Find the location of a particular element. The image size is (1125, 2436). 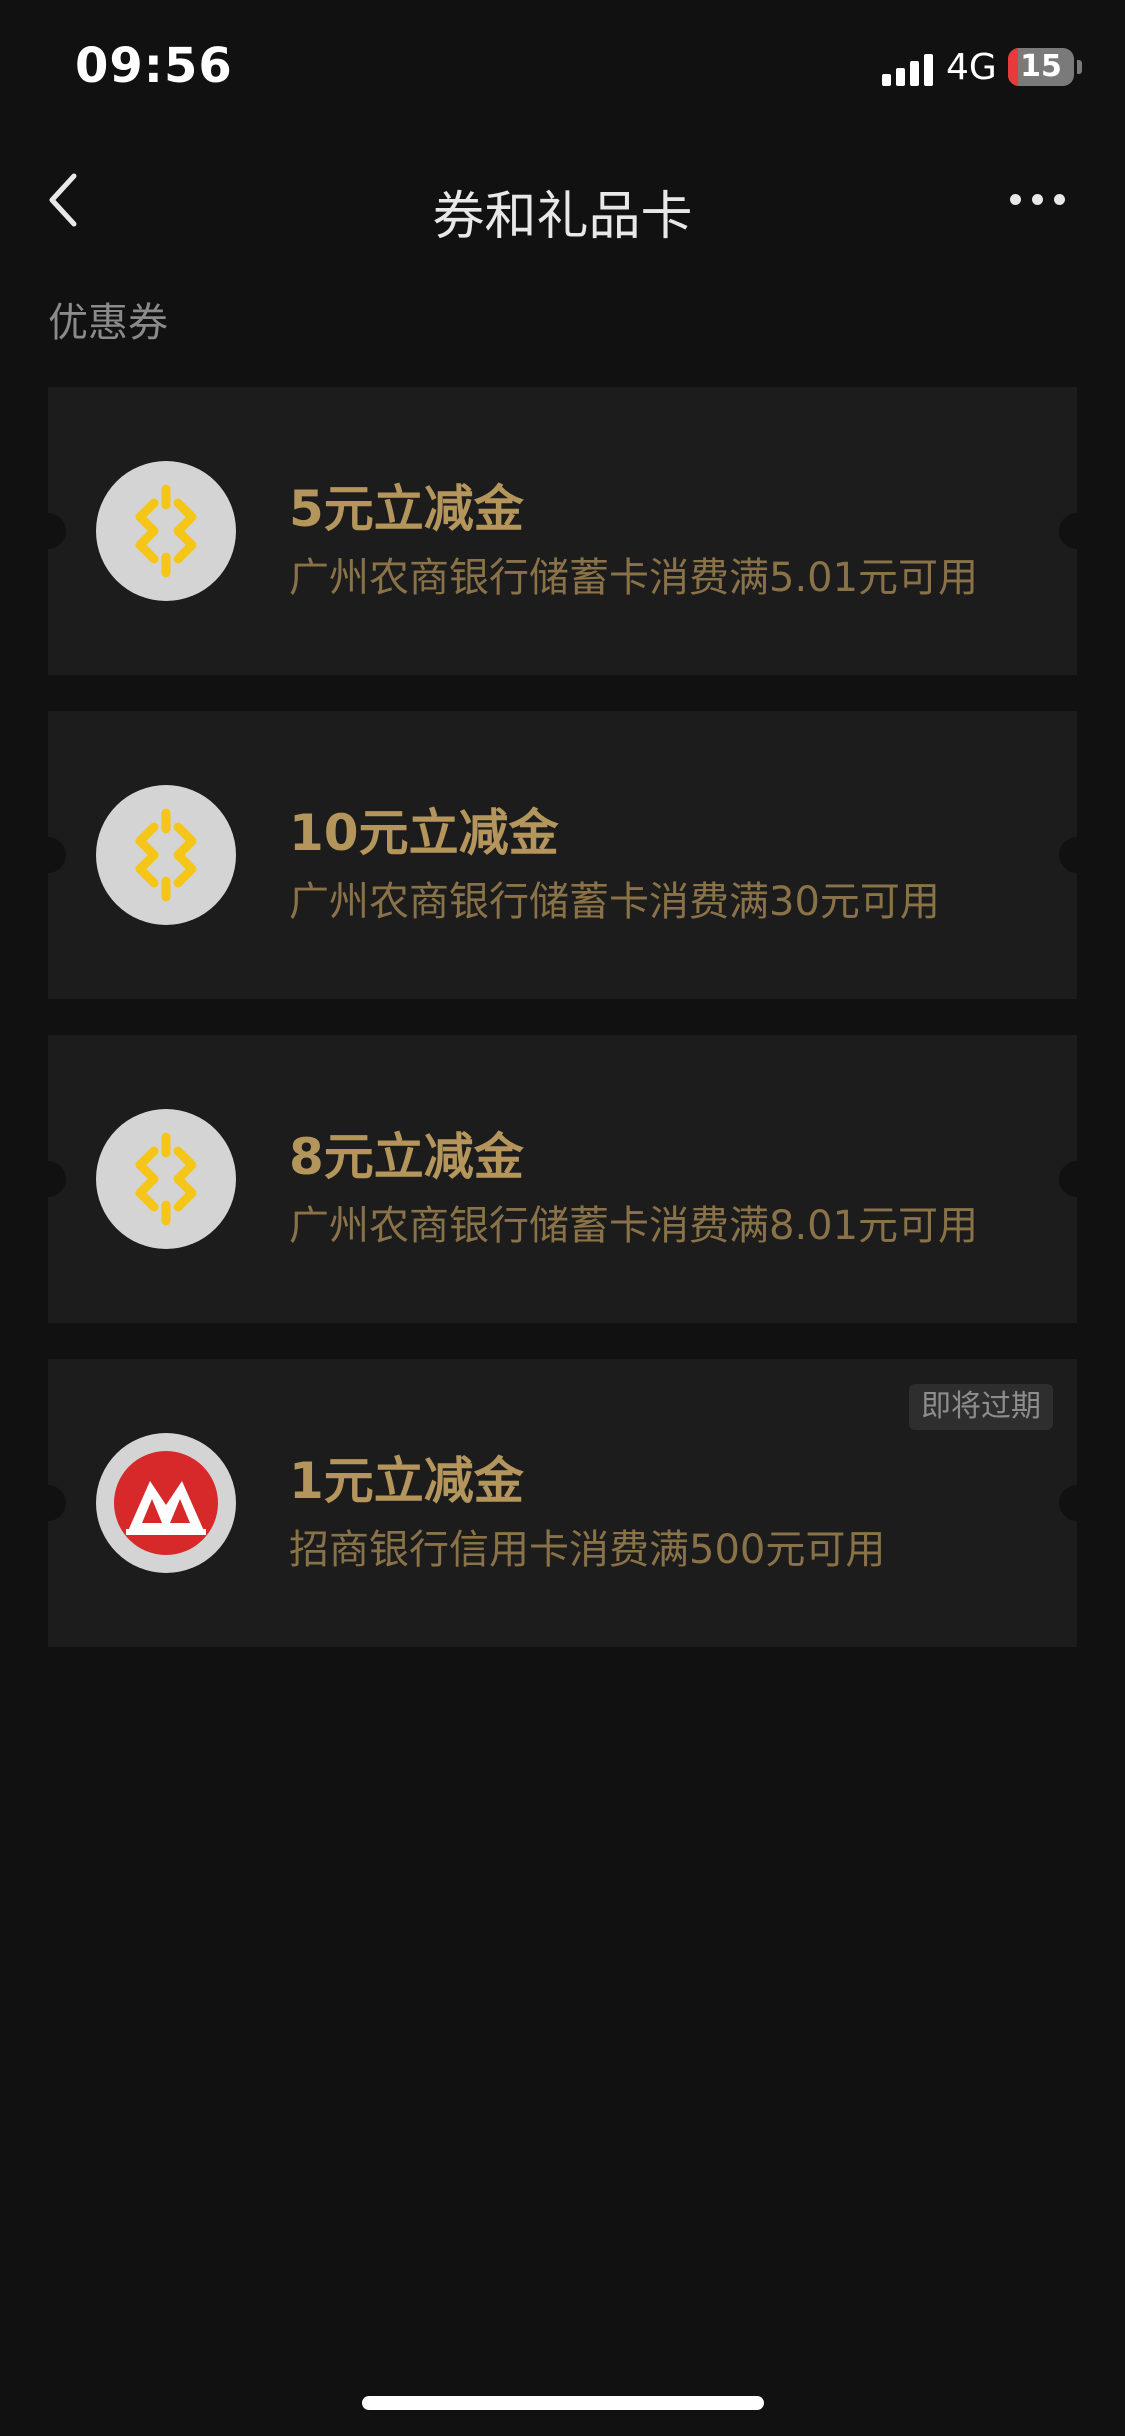

battery-icon: 15 is located at coordinates (1041, 67).